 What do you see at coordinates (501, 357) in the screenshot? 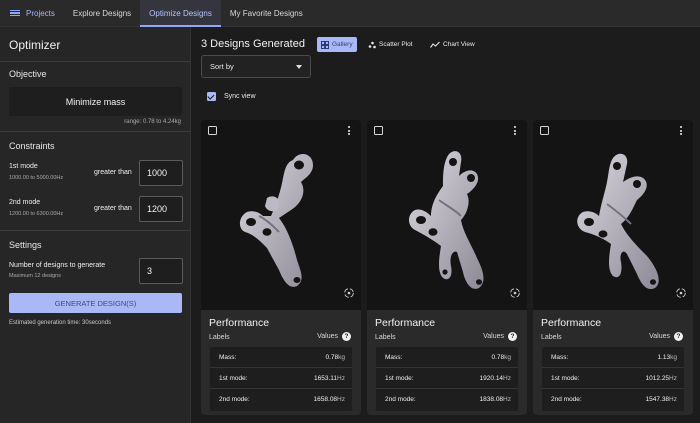
I see `metric-value: 0.78kg` at bounding box center [501, 357].